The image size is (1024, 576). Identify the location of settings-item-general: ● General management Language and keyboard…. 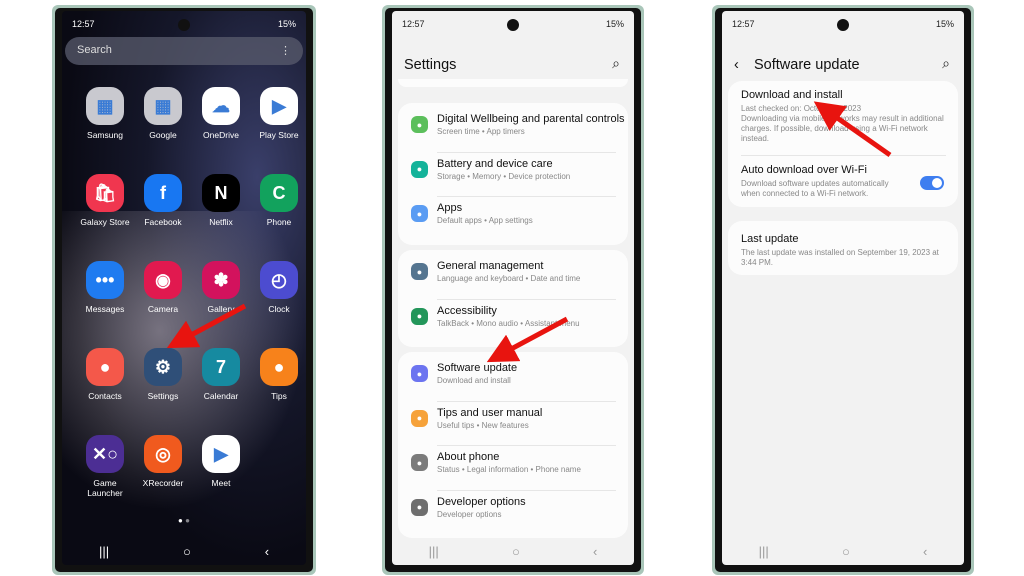
(513, 276).